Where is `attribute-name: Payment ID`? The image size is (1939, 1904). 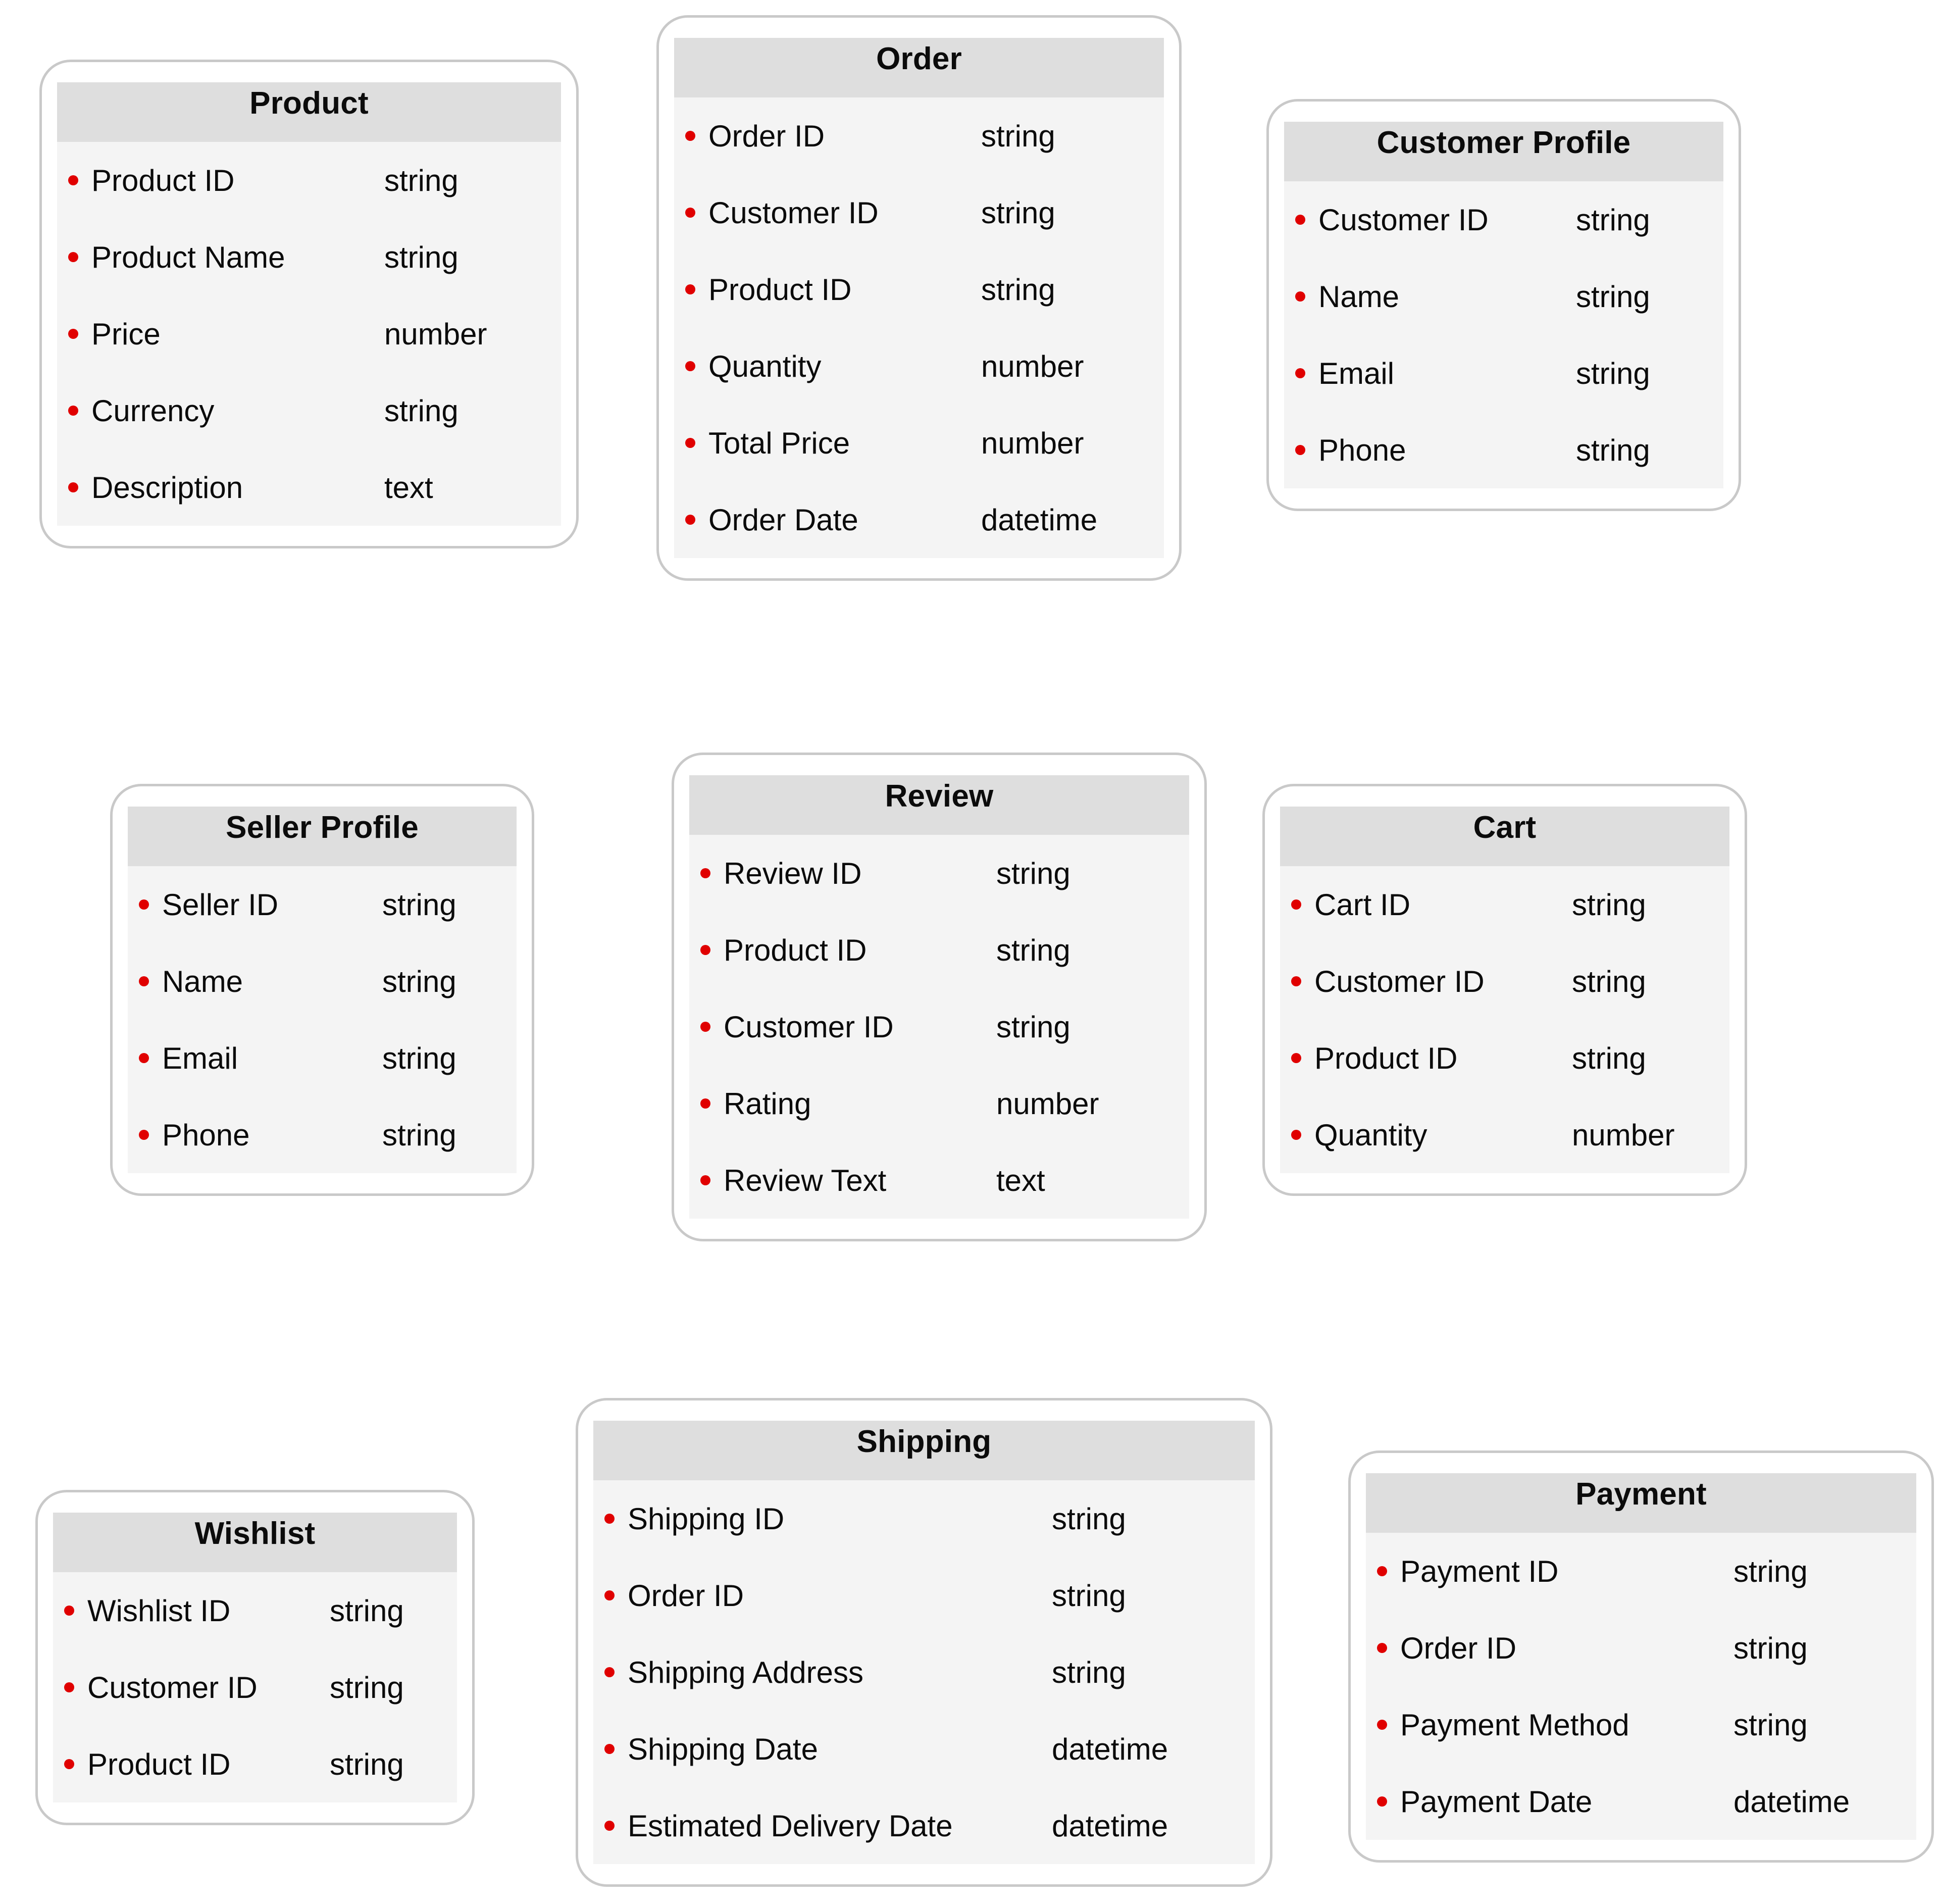
attribute-name: Payment ID is located at coordinates (1480, 1571).